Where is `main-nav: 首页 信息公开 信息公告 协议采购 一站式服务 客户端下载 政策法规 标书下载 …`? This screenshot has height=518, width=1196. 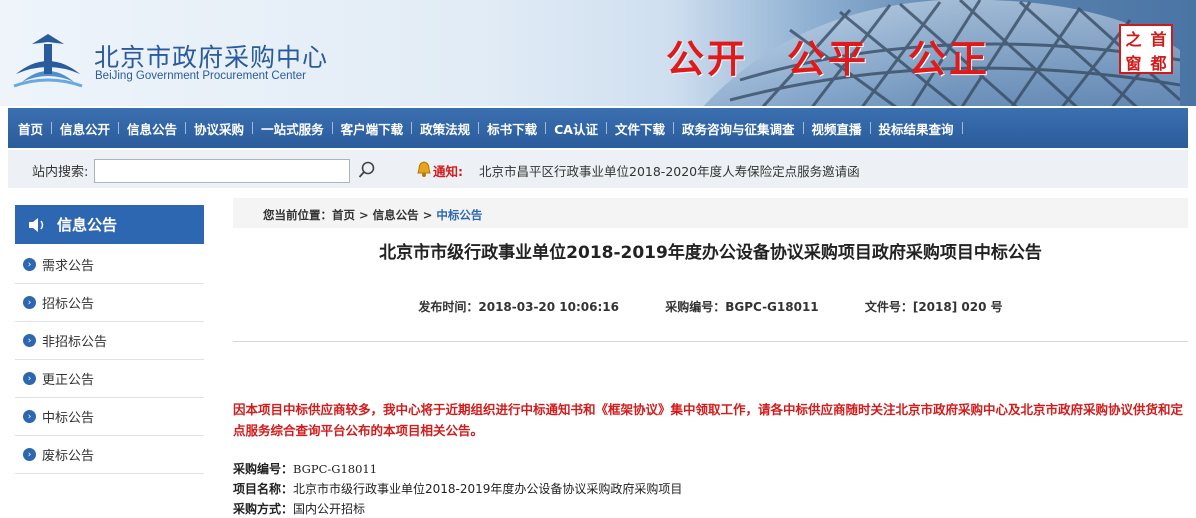
main-nav: 首页 信息公开 信息公告 协议采购 一站式服务 客户端下载 政策法规 标书下载 … is located at coordinates (598, 128).